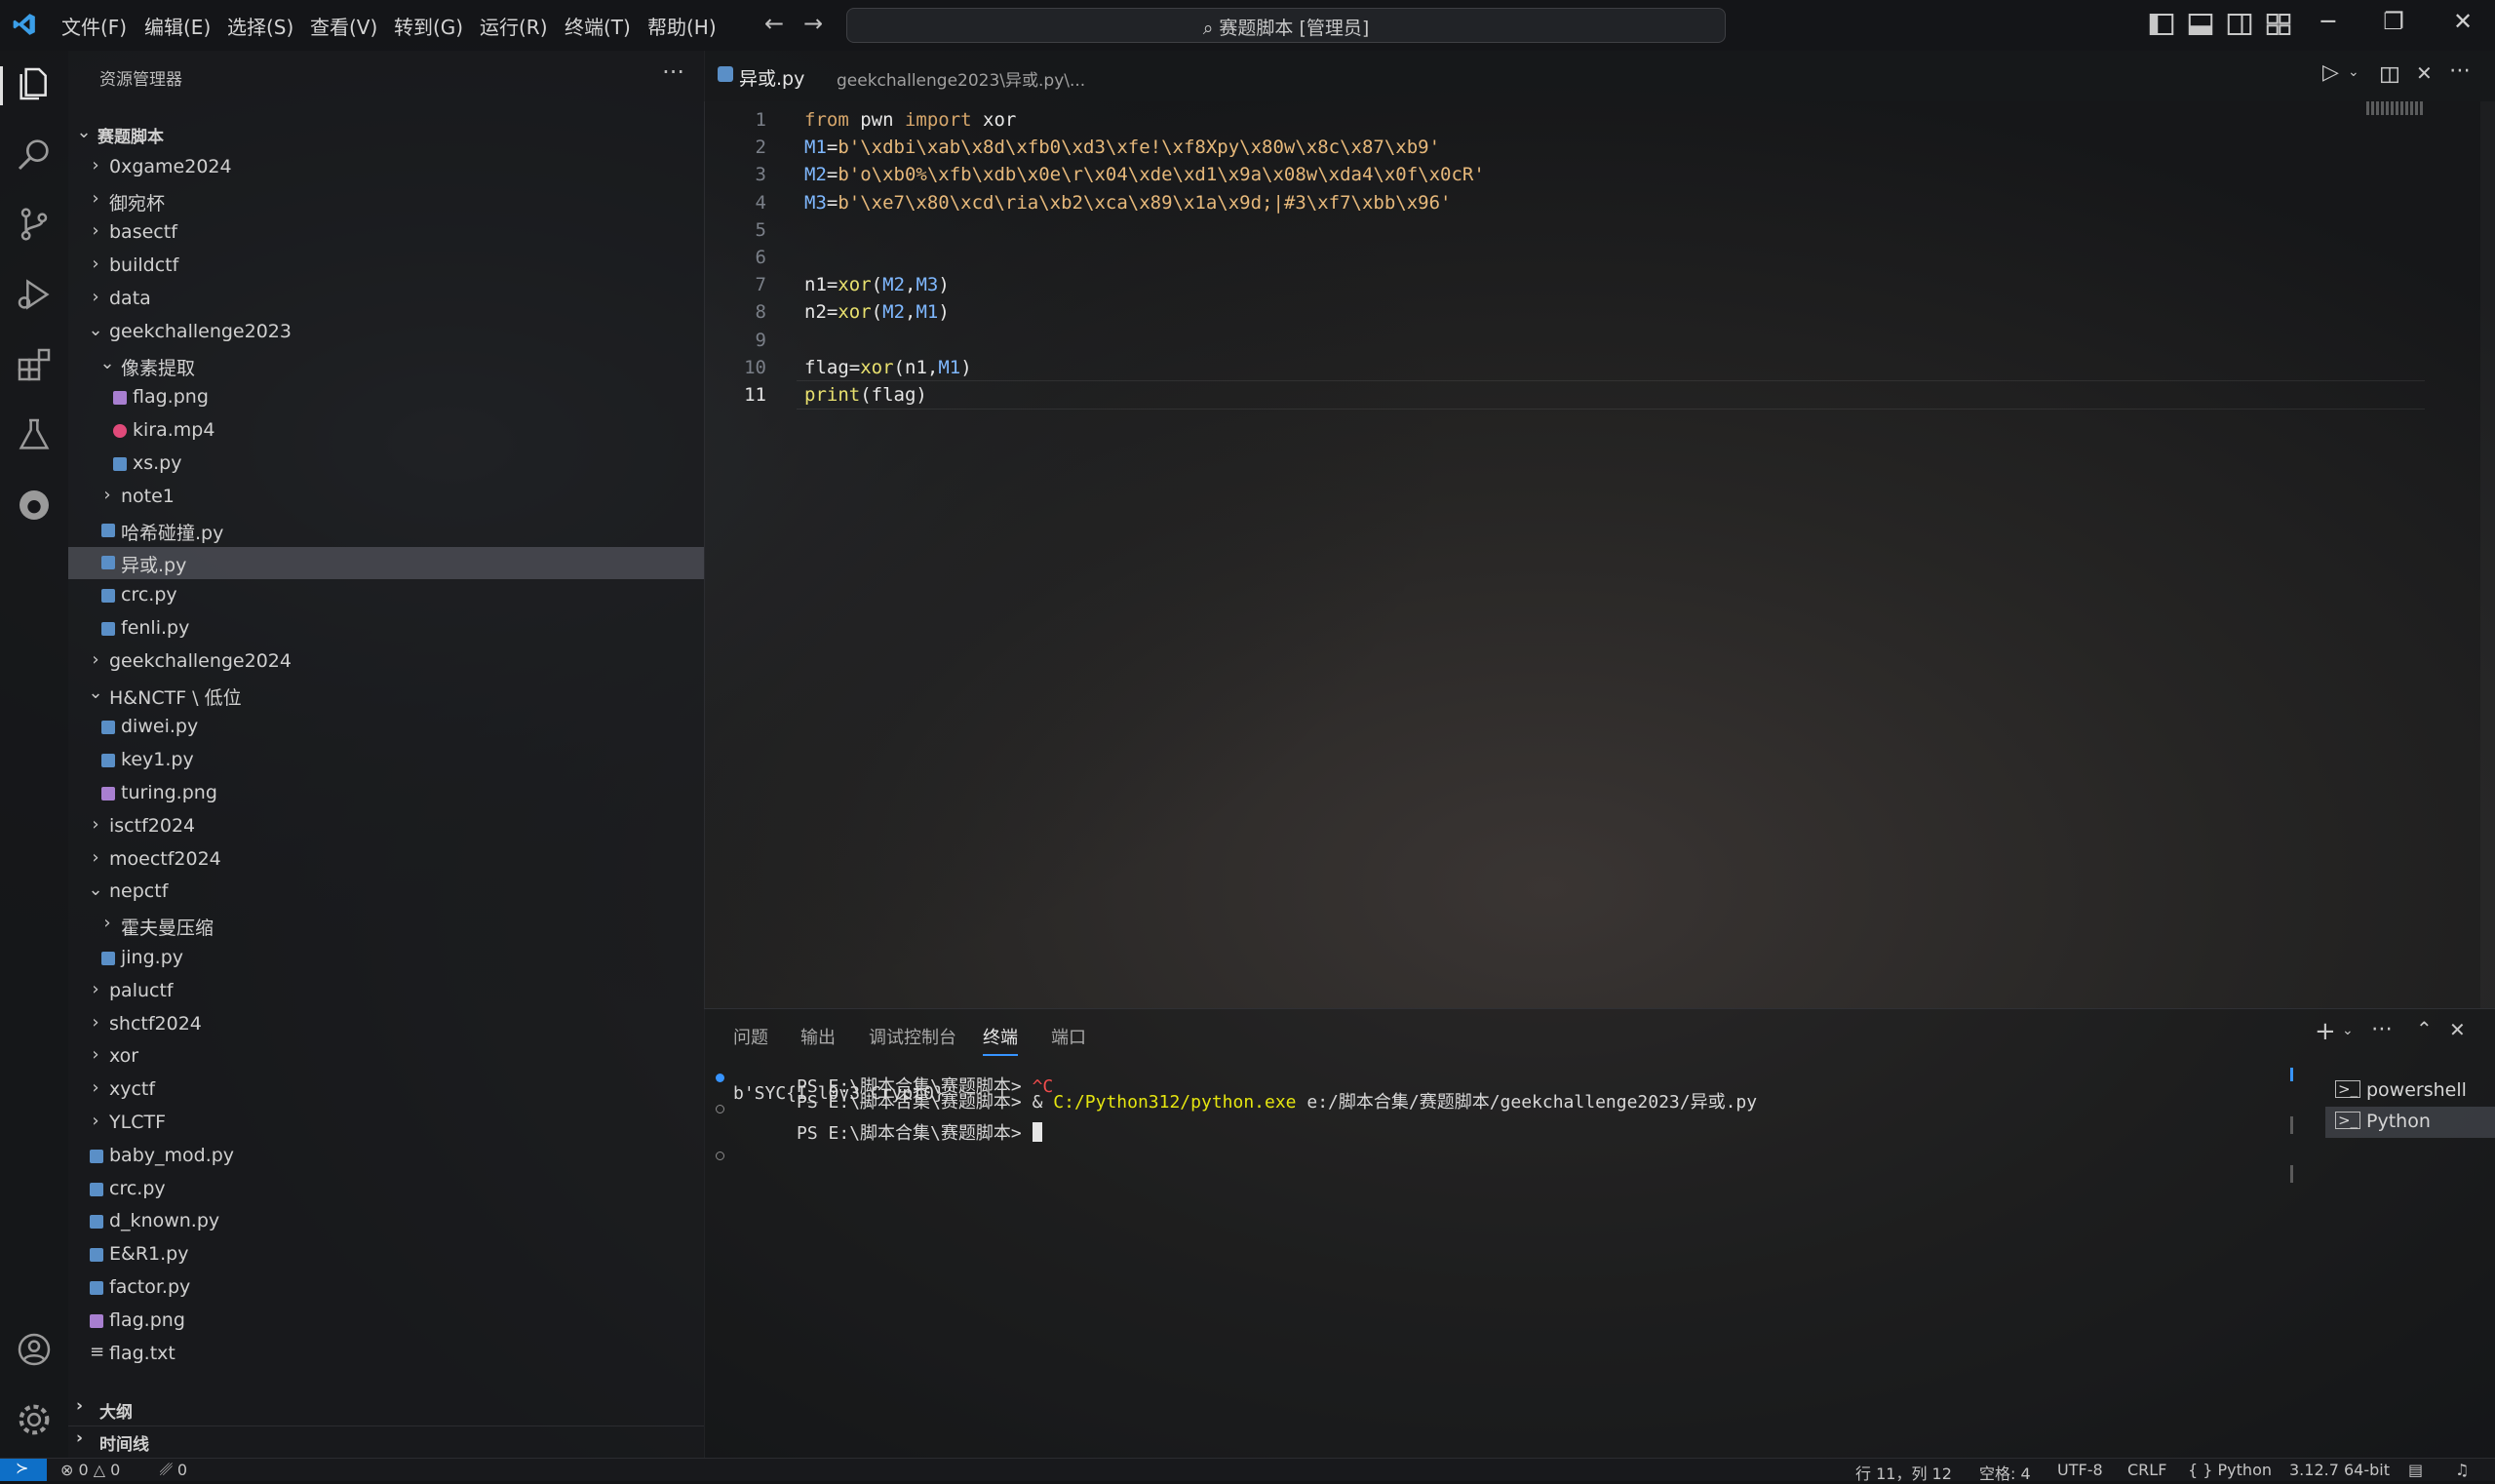  I want to click on close-panel-icon: ✕, so click(2457, 1029).